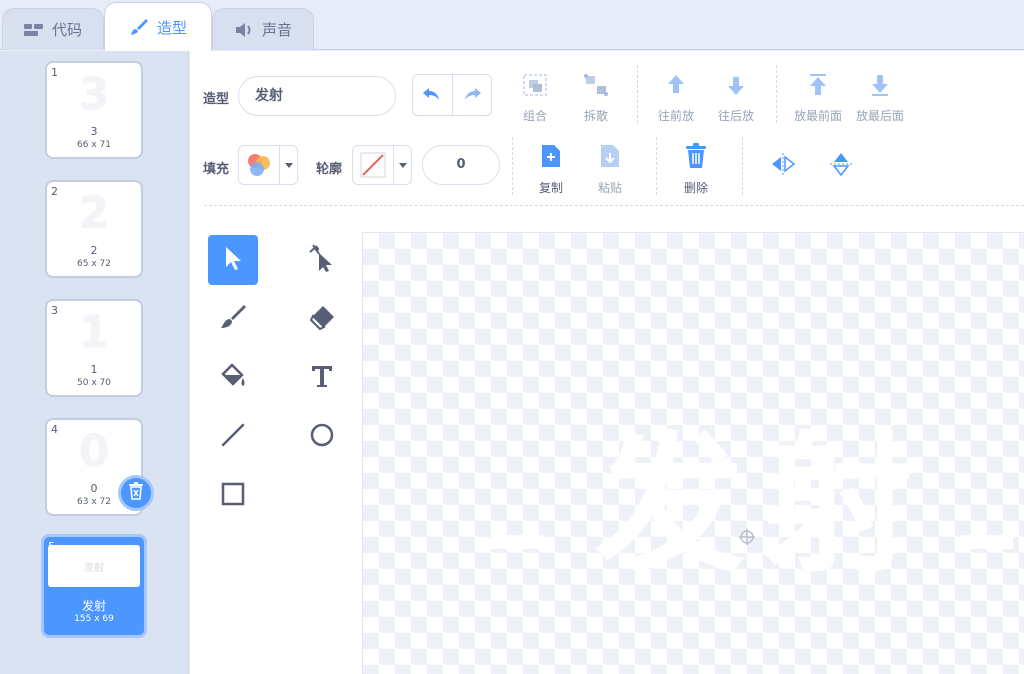 The image size is (1024, 674). I want to click on code-blocks-icon, so click(33, 30).